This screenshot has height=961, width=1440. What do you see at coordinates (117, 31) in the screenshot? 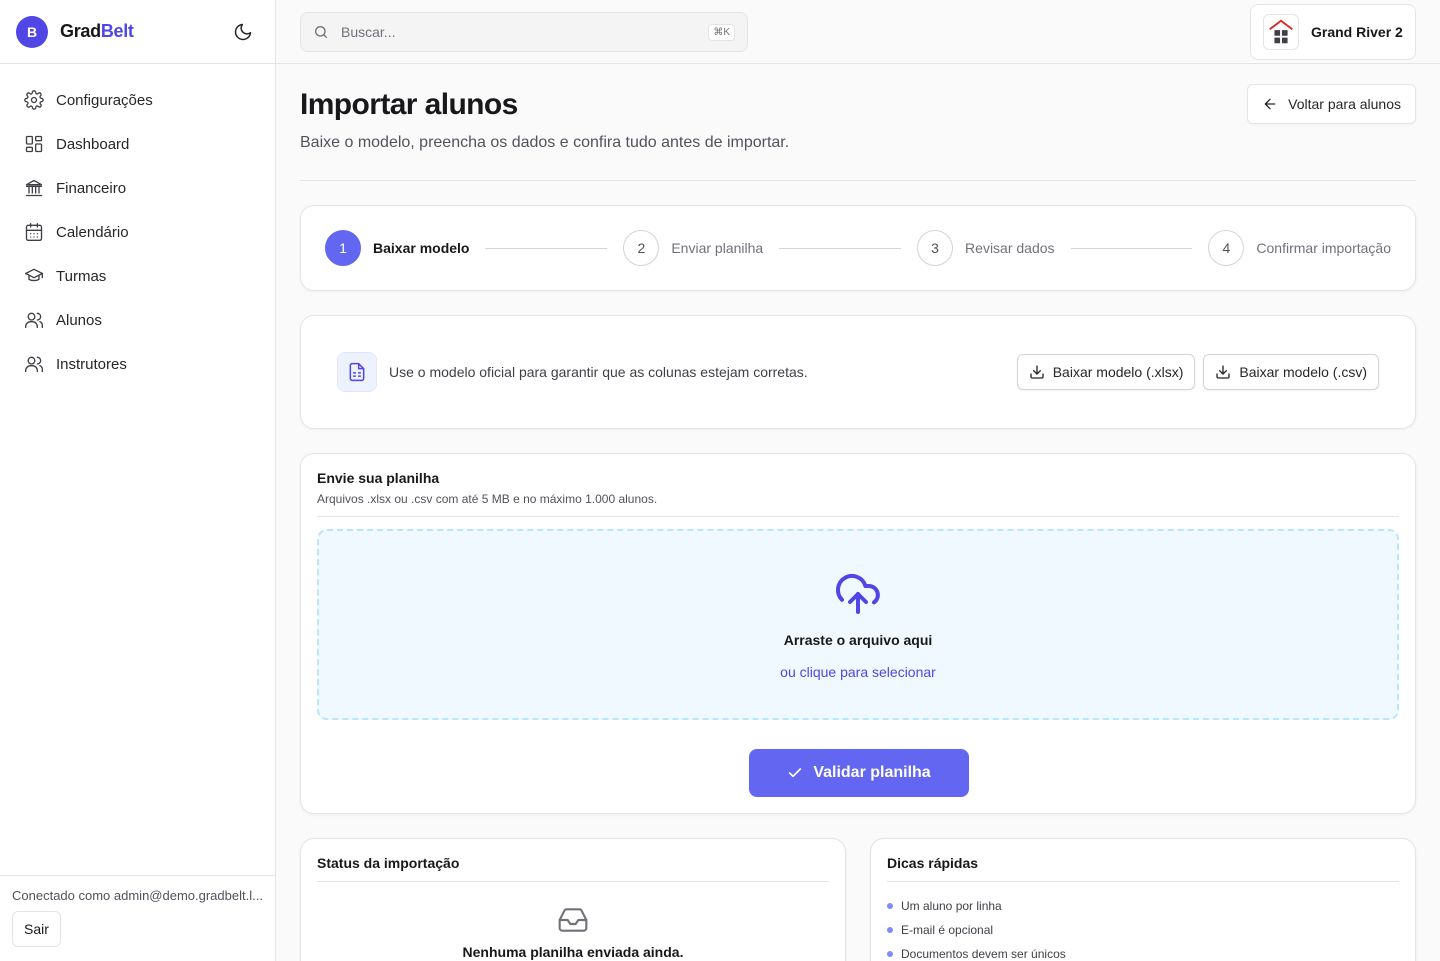
I see `brand-name-part2: Belt` at bounding box center [117, 31].